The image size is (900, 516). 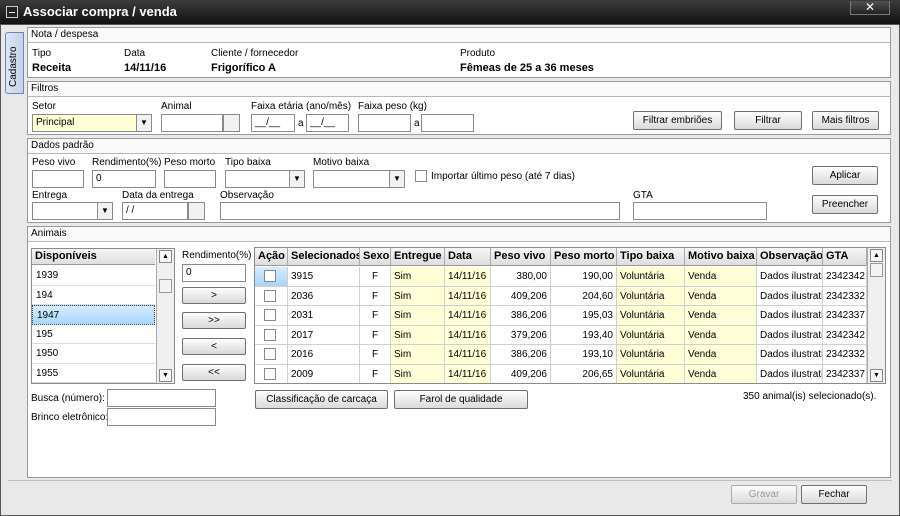 What do you see at coordinates (845, 316) in the screenshot?
I see `cell-gta: 2342337` at bounding box center [845, 316].